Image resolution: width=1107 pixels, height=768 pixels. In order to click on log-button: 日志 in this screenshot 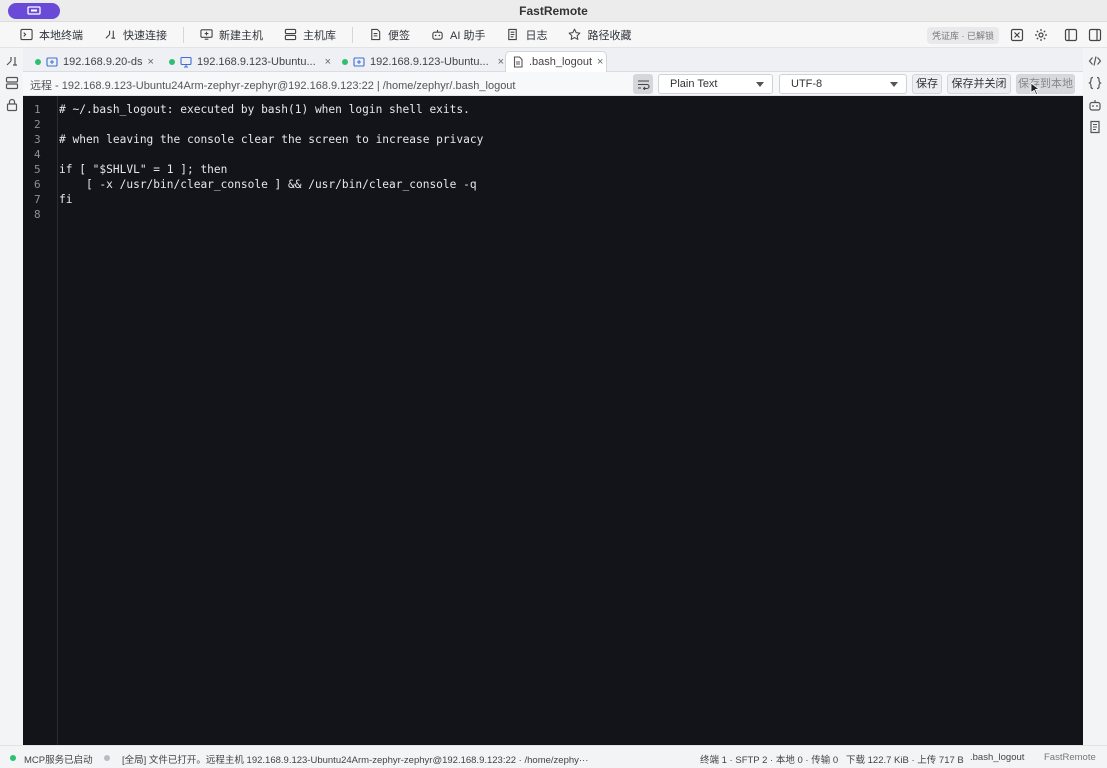, I will do `click(526, 35)`.